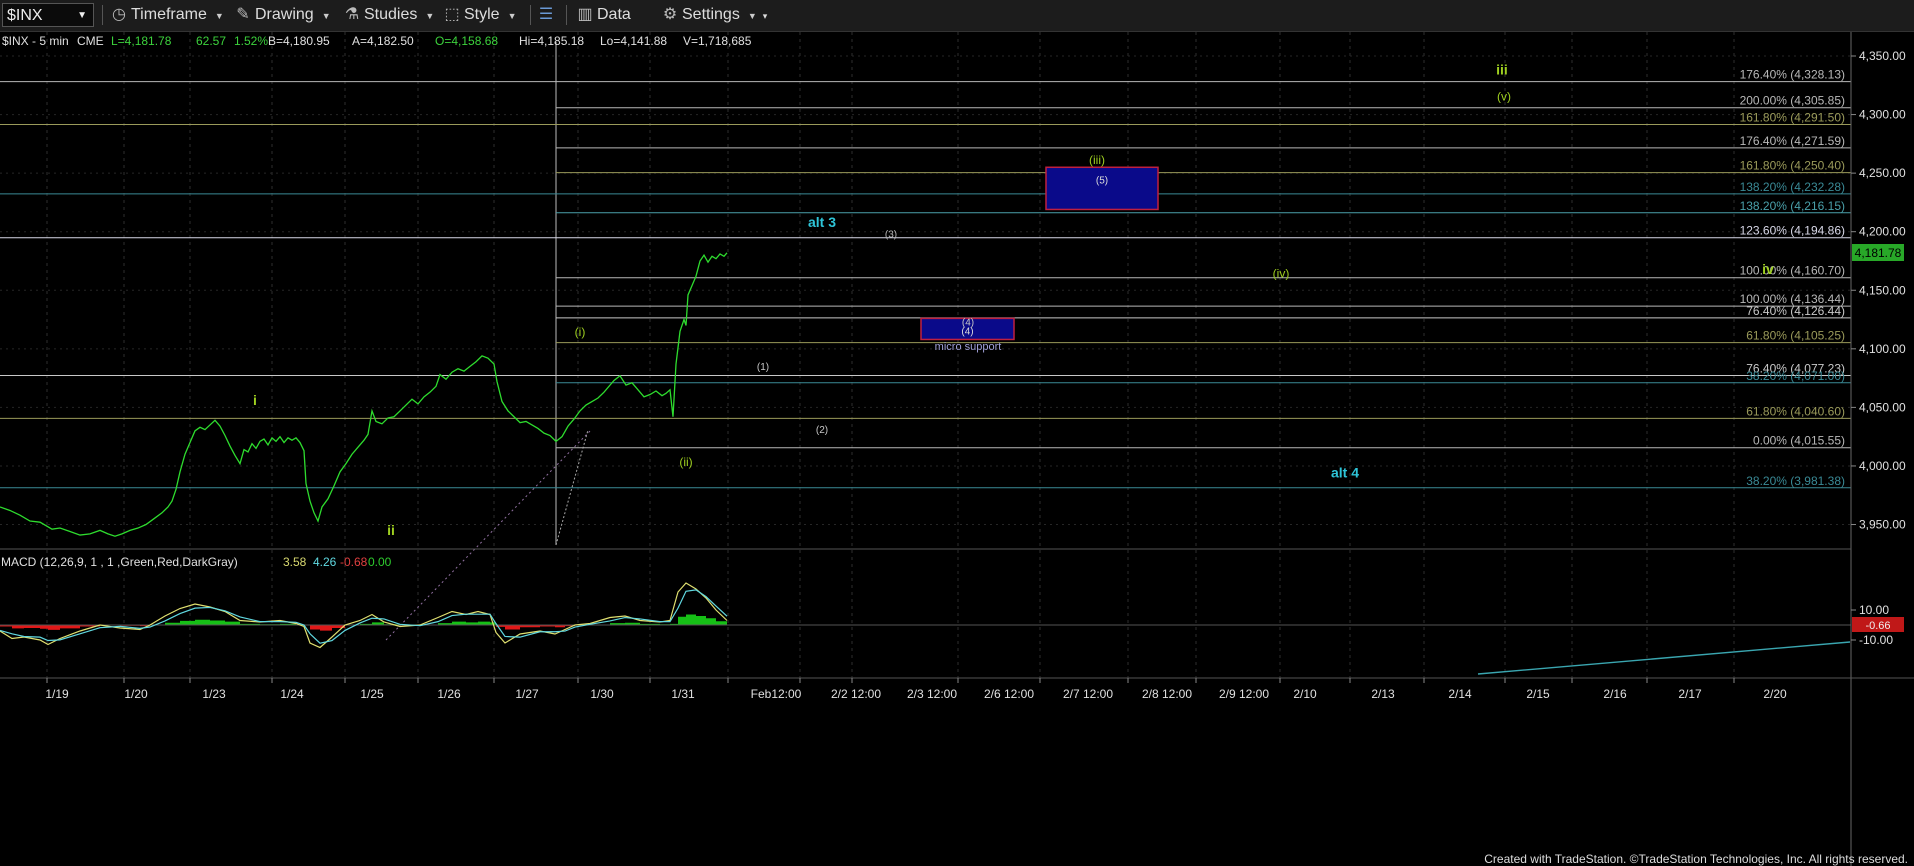 This screenshot has height=866, width=1914. Describe the element at coordinates (1792, 75) in the screenshot. I see `fib-label: 176.40% (4,328.13)` at that location.